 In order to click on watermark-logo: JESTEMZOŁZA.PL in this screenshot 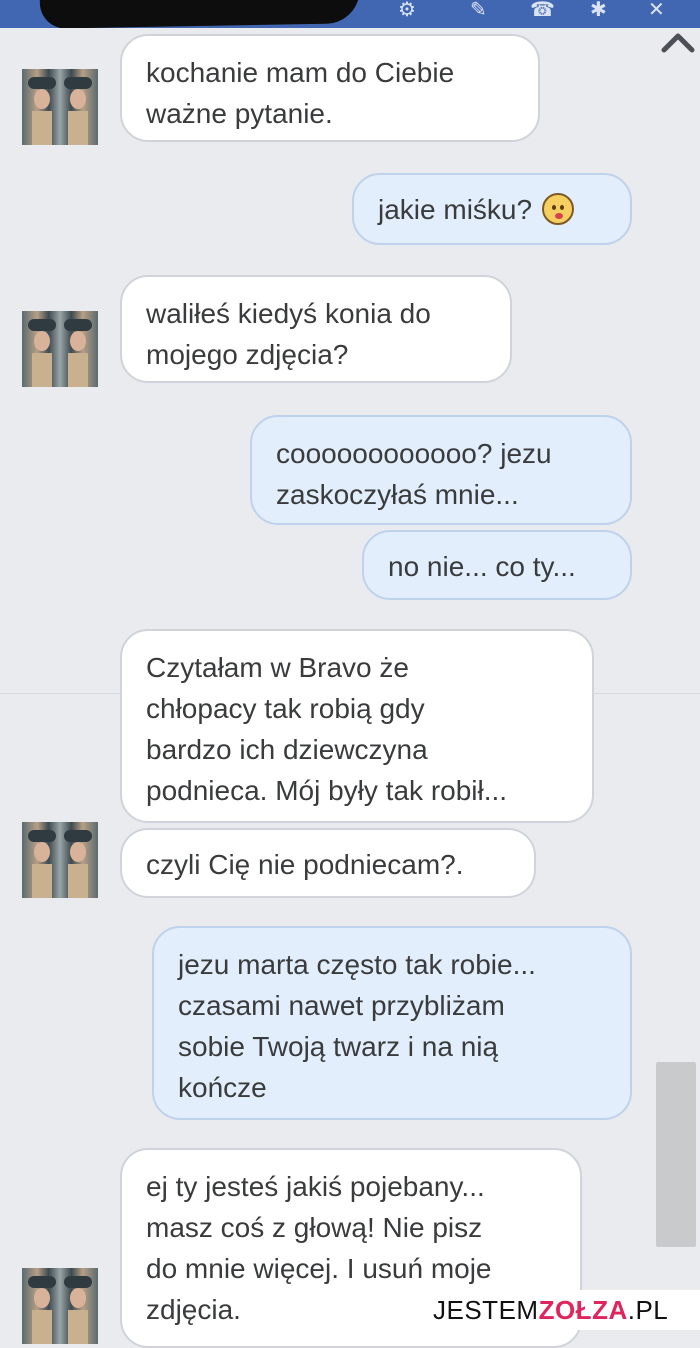, I will do `click(562, 1310)`.